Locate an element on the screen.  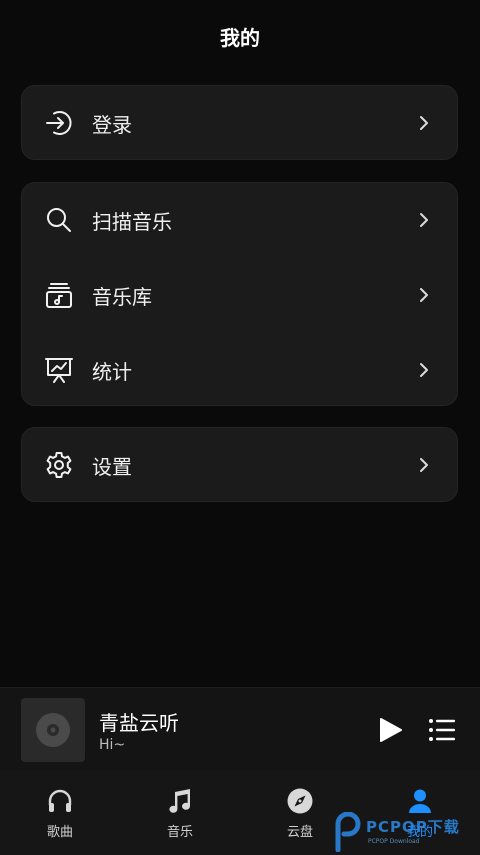
play-button is located at coordinates (390, 730).